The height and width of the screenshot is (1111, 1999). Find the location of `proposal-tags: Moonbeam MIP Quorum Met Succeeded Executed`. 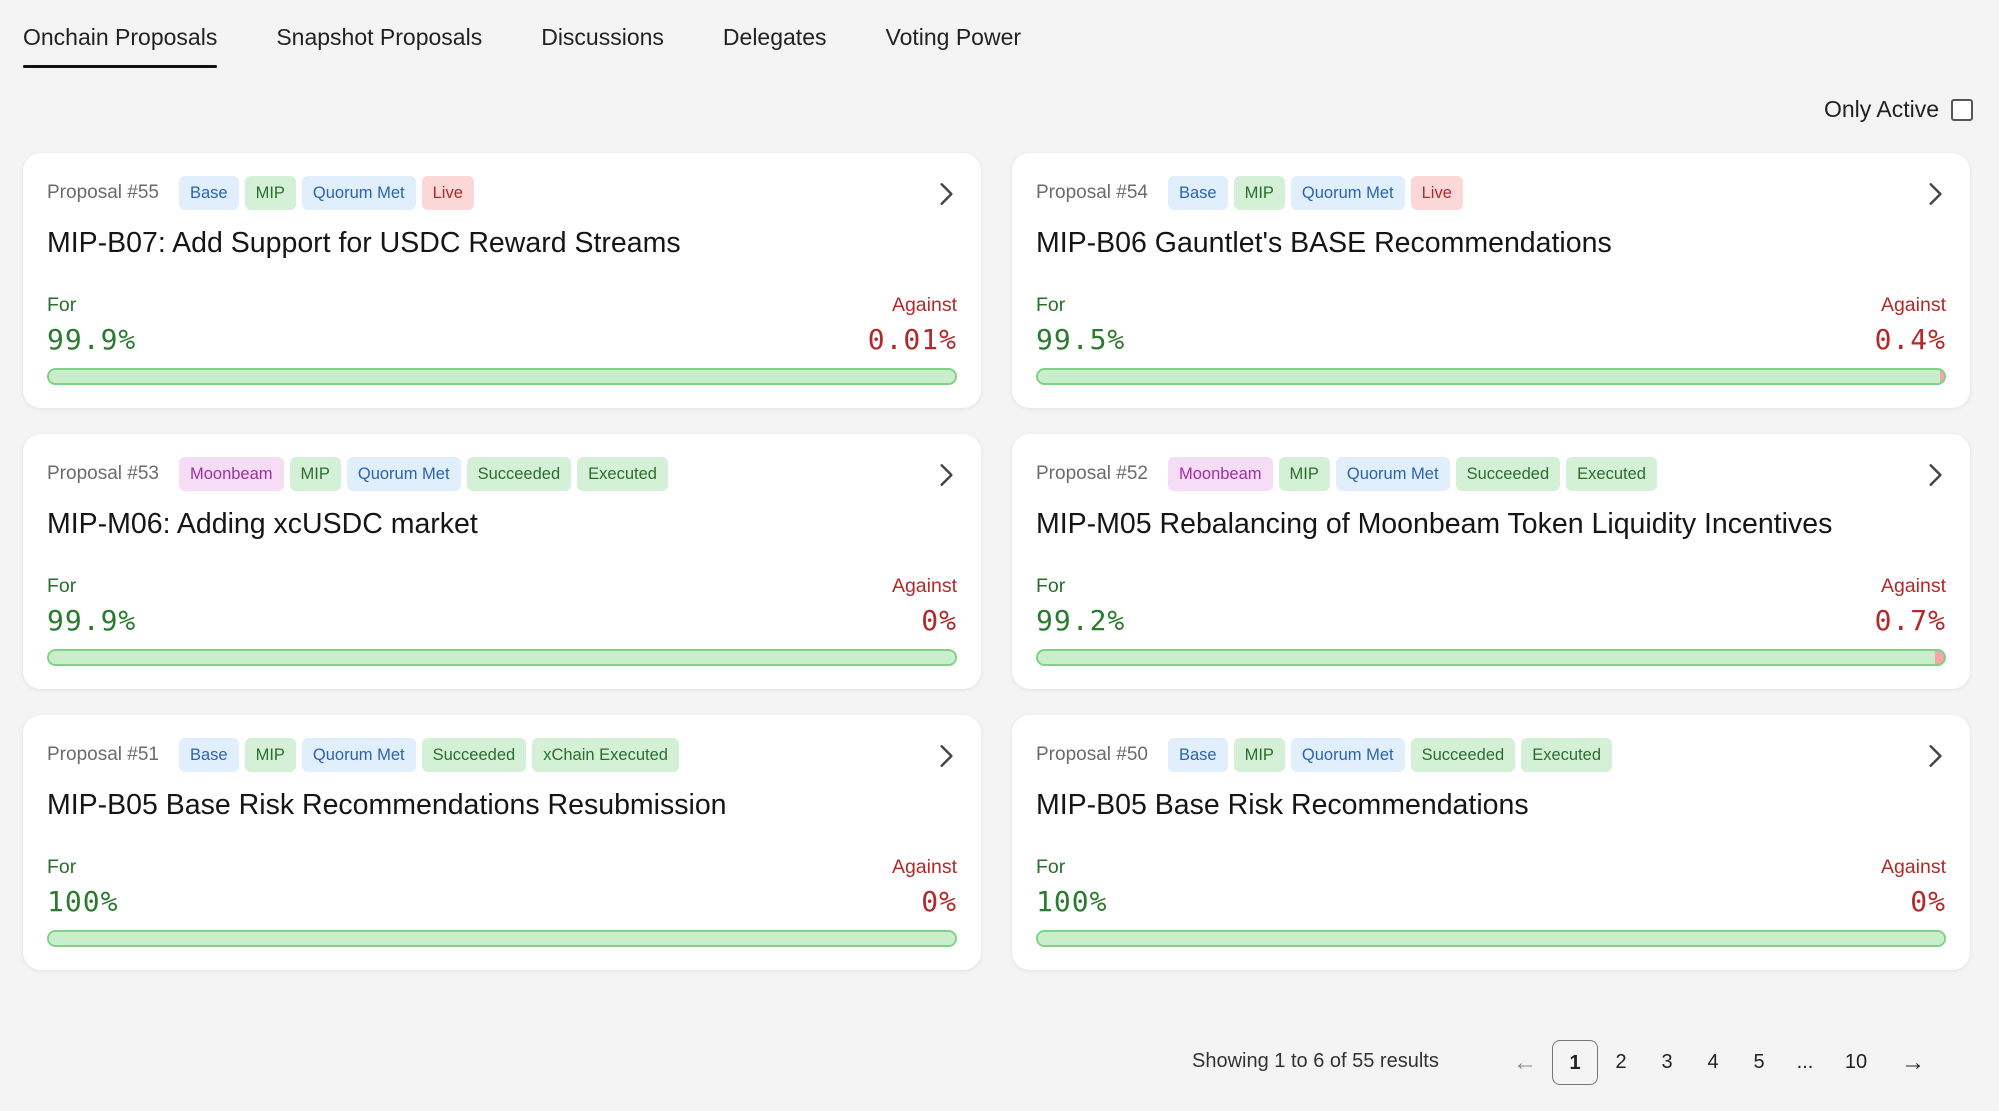

proposal-tags: Moonbeam MIP Quorum Met Succeeded Executed is located at coordinates (423, 474).